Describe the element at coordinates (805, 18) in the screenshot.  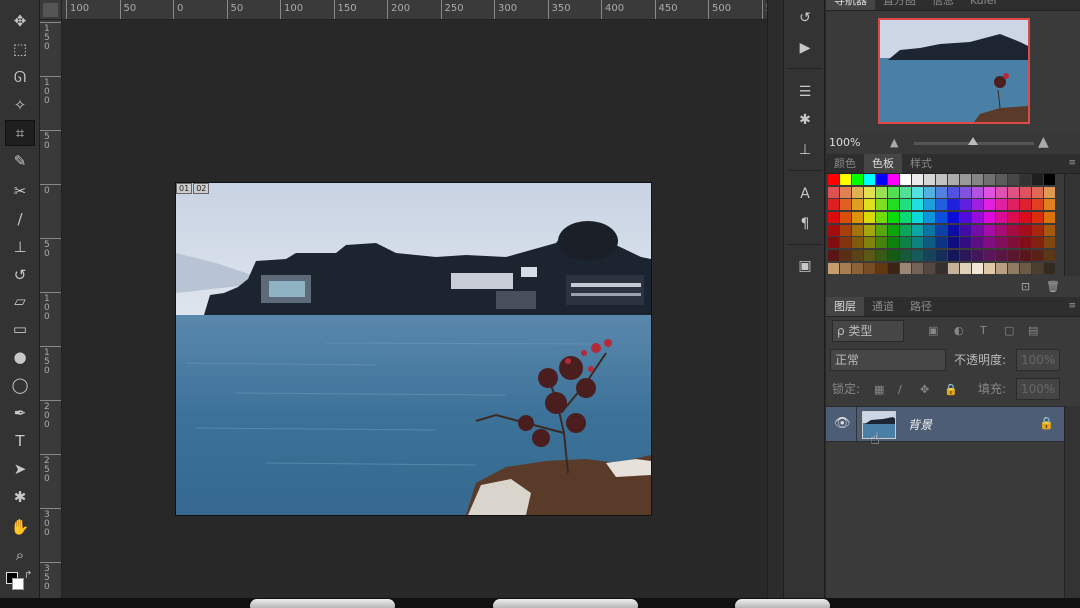
I see `history-panel-icon: ↺` at that location.